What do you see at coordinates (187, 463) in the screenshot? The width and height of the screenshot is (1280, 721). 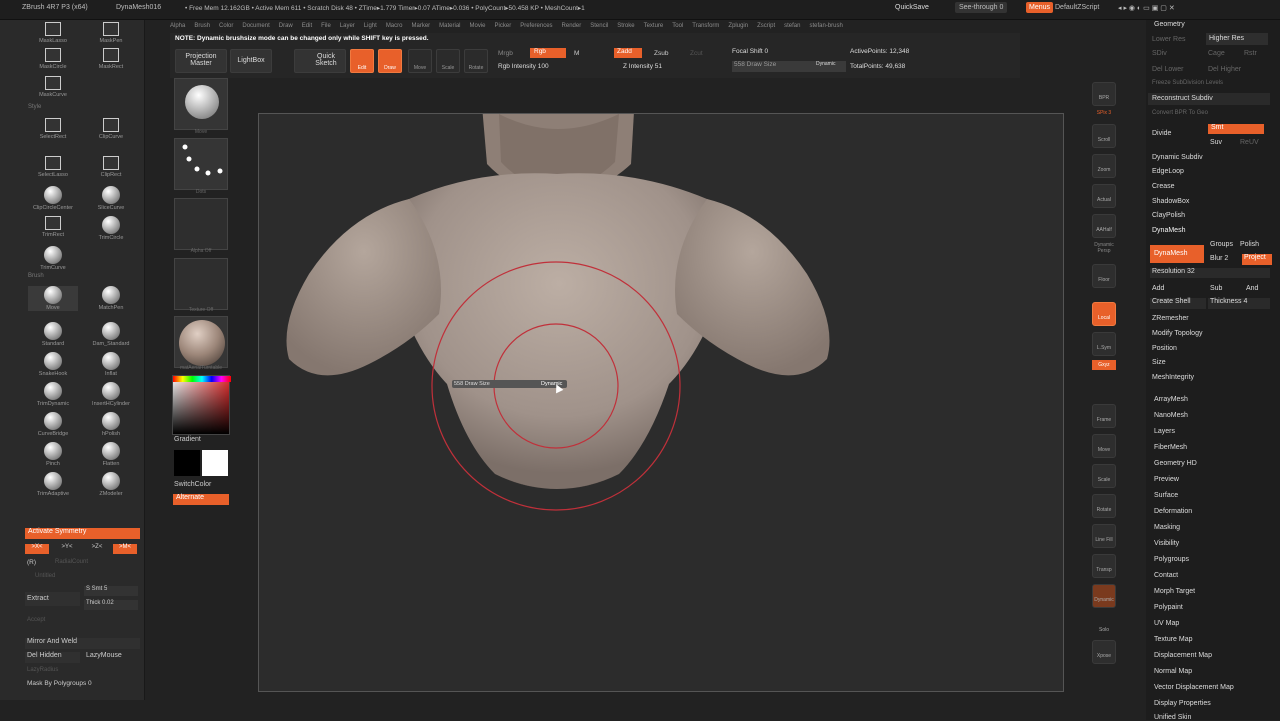 I see `primary-color-swatch` at bounding box center [187, 463].